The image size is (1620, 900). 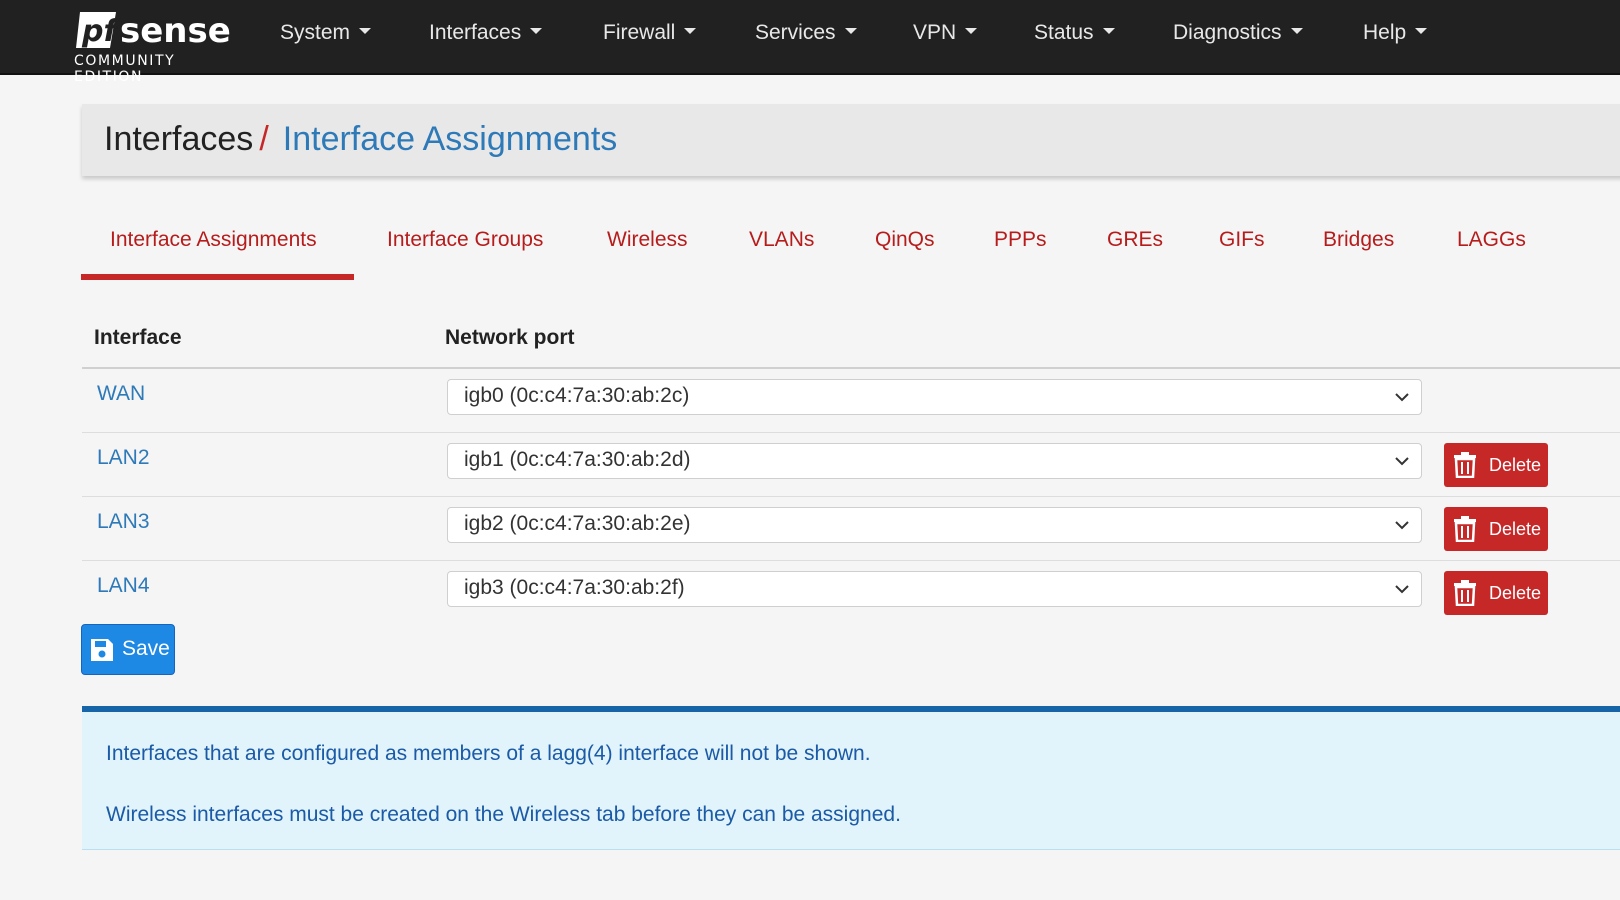 I want to click on nav-system-menu: System, so click(x=326, y=33).